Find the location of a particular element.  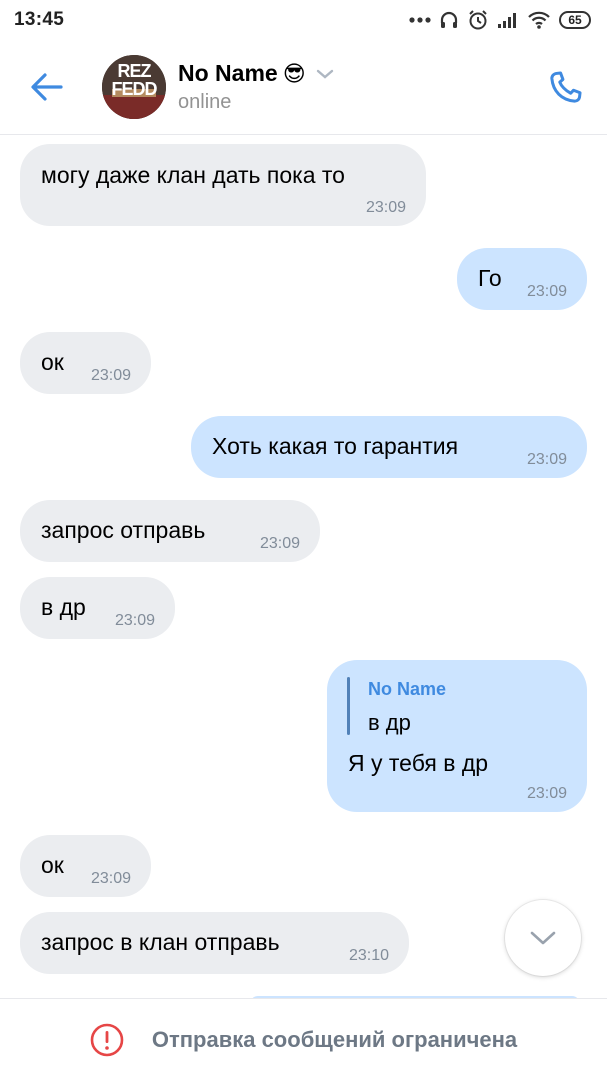

wifi-icon is located at coordinates (539, 20).